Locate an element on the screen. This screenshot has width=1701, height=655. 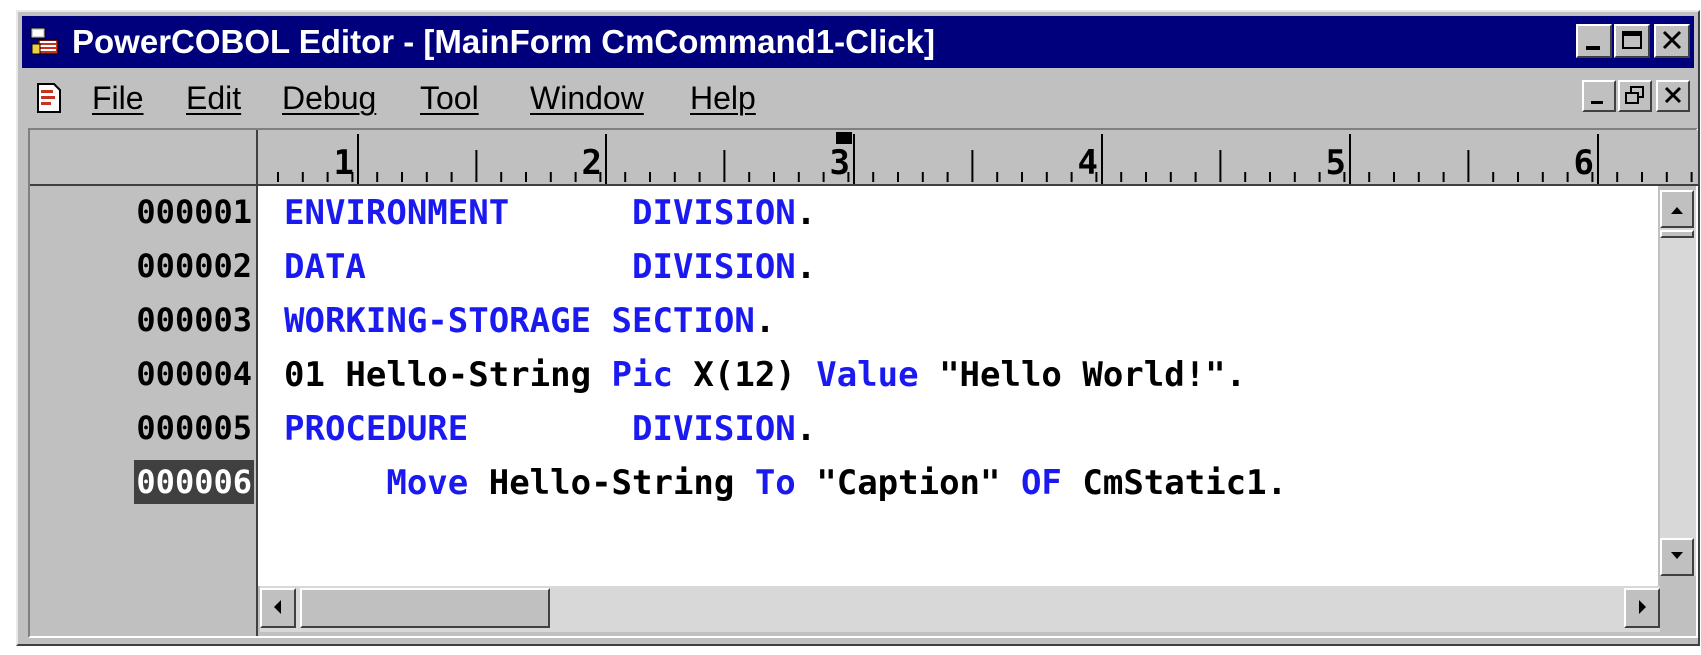
scroll-left-button is located at coordinates (278, 608).